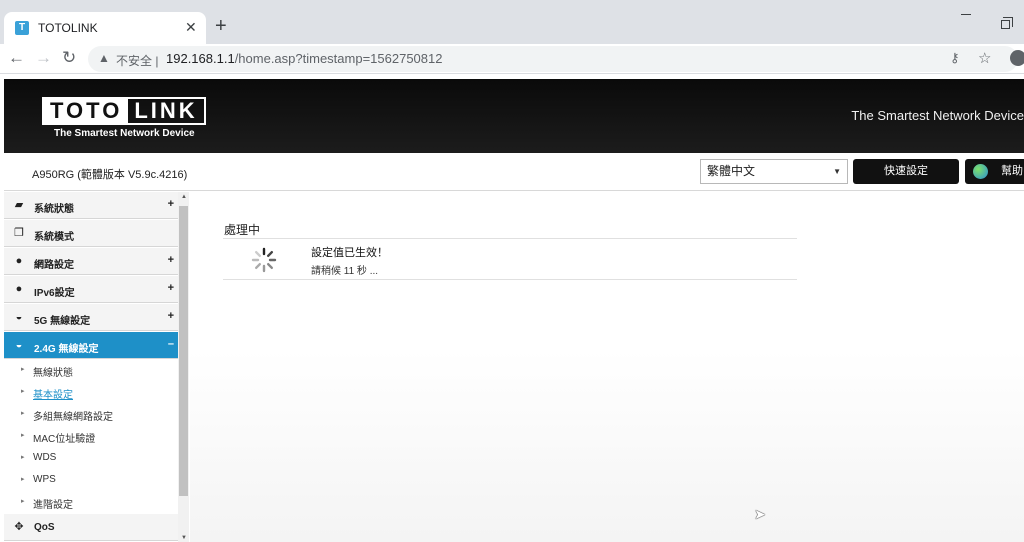 The image size is (1024, 542). What do you see at coordinates (166, 110) in the screenshot?
I see `logo-link: LINK` at bounding box center [166, 110].